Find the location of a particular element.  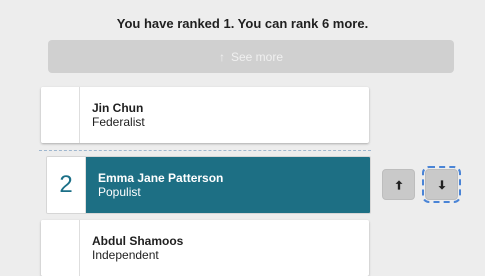

candidate-name: Jin Chun is located at coordinates (118, 108).